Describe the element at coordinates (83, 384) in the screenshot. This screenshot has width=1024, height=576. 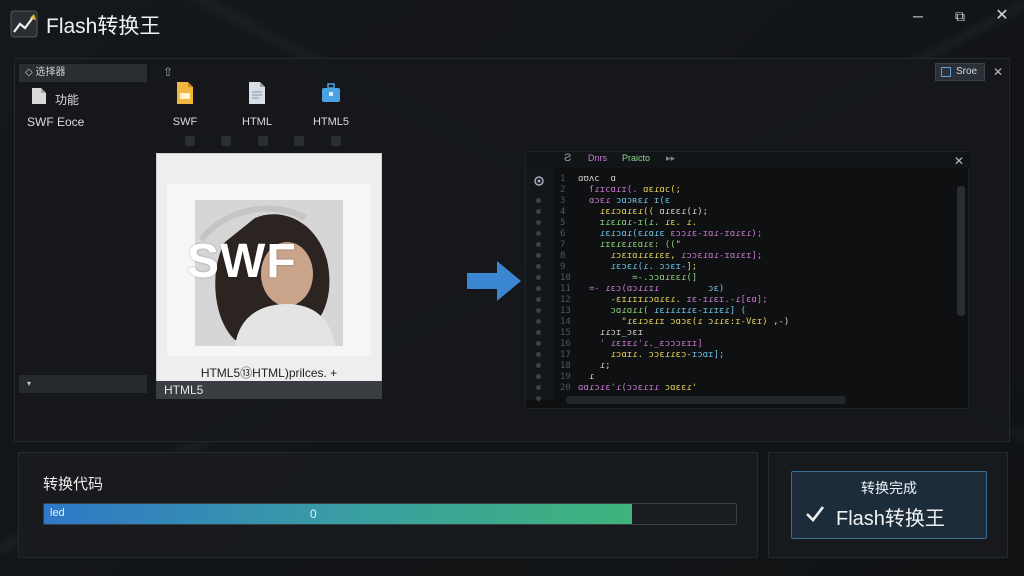
I see `sidebar-collapse-toggle: ▾` at that location.